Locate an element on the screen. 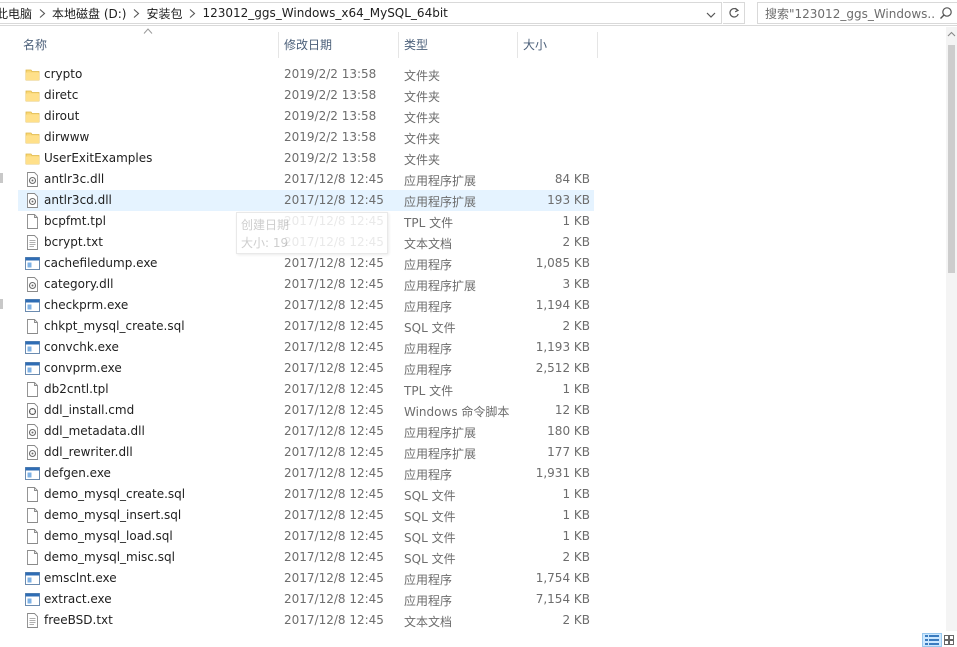 The width and height of the screenshot is (957, 647). file-row: checkprm.exe 2017/12/8 12:45 应用程序 1,194 KB is located at coordinates (306, 305).